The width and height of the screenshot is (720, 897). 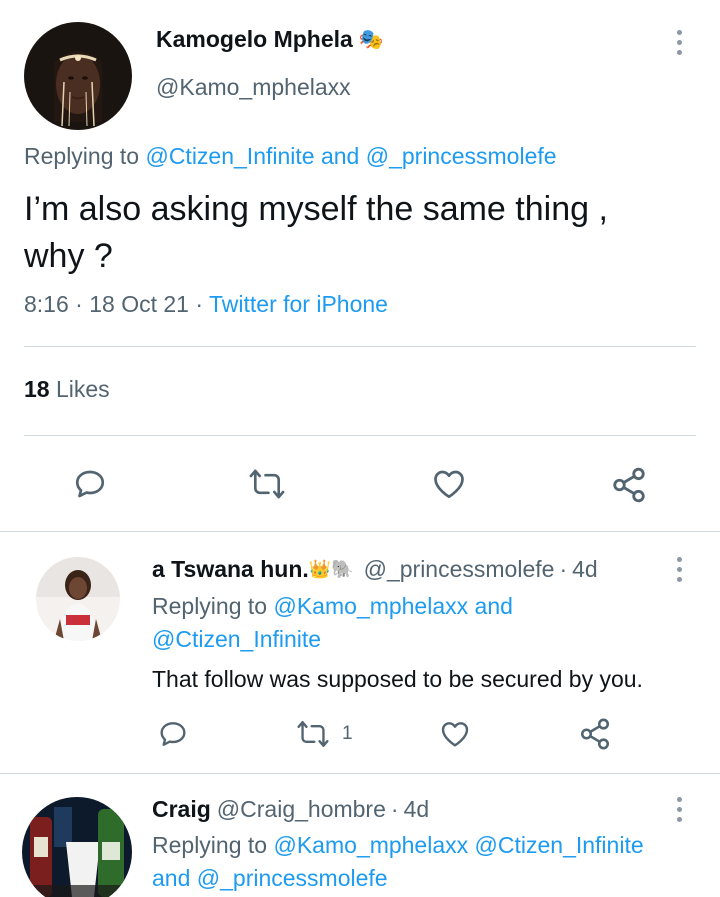 I want to click on likes-stat: 18 Likes, so click(x=67, y=389).